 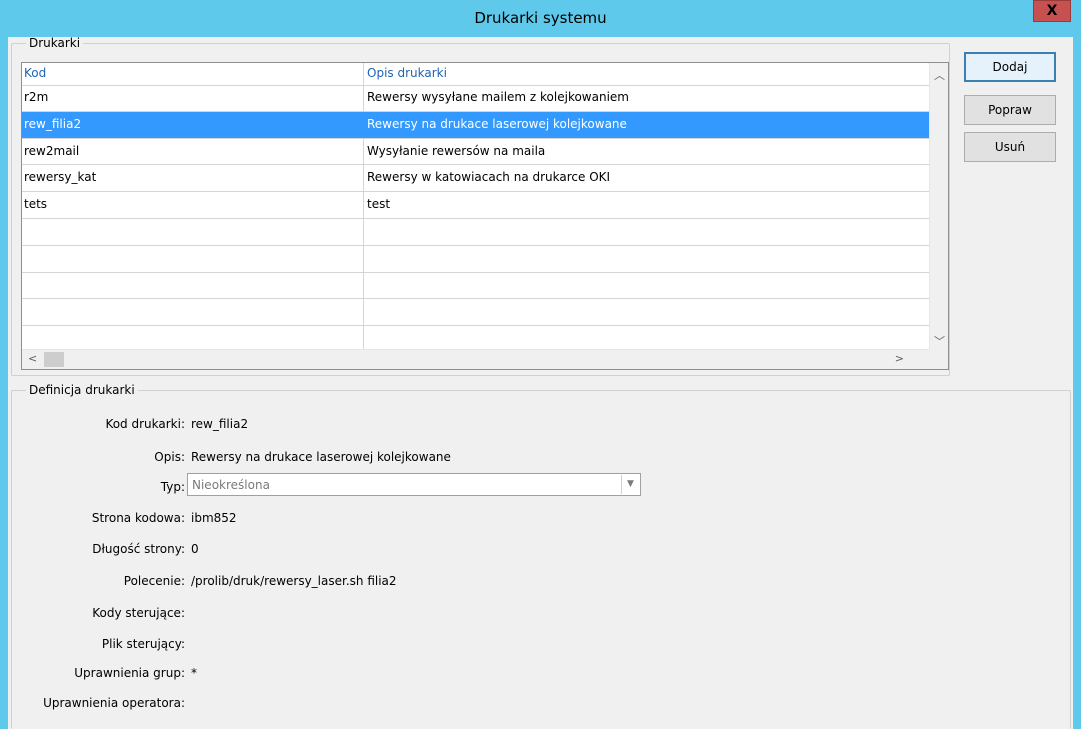 I want to click on chevron-down-icon: ▼, so click(x=630, y=484).